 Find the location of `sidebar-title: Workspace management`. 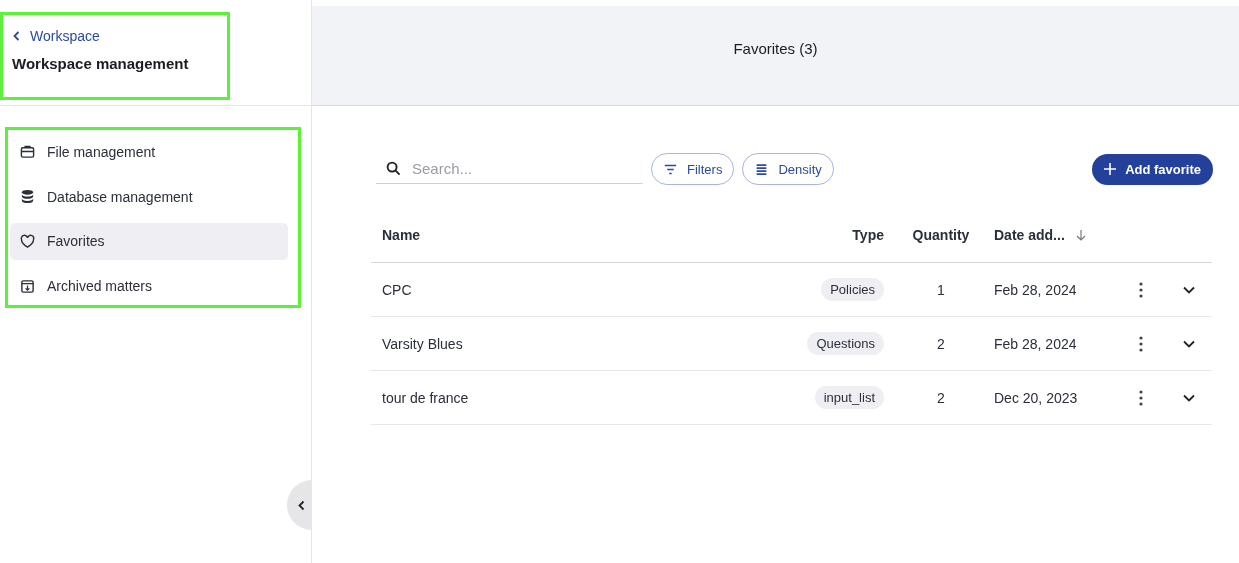

sidebar-title: Workspace management is located at coordinates (101, 63).